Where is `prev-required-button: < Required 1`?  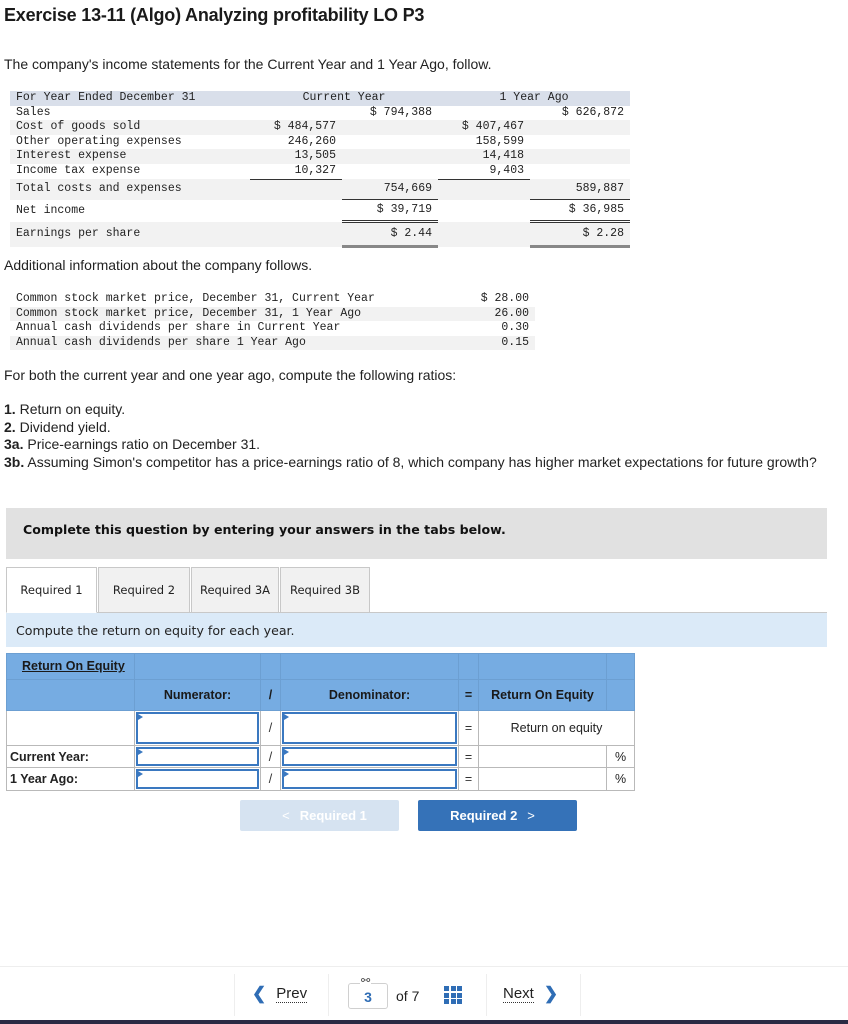
prev-required-button: < Required 1 is located at coordinates (319, 815).